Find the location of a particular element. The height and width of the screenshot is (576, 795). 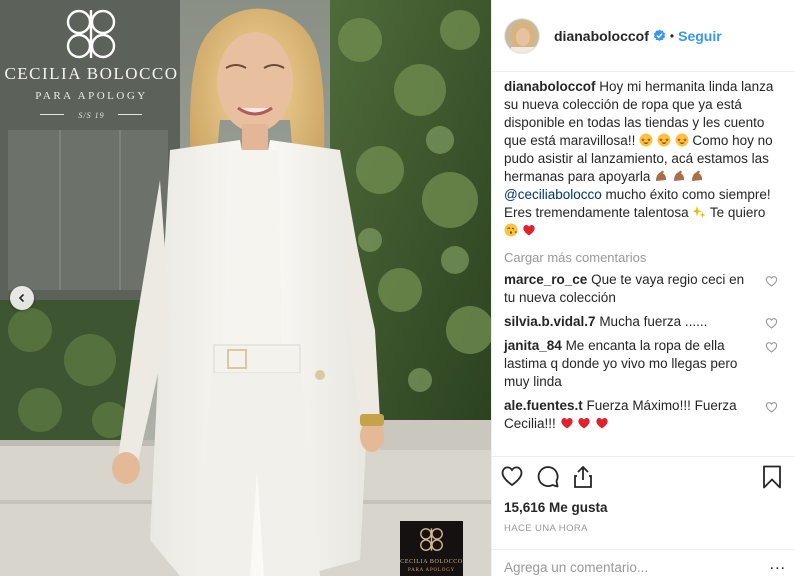

comment-input is located at coordinates (629, 567).